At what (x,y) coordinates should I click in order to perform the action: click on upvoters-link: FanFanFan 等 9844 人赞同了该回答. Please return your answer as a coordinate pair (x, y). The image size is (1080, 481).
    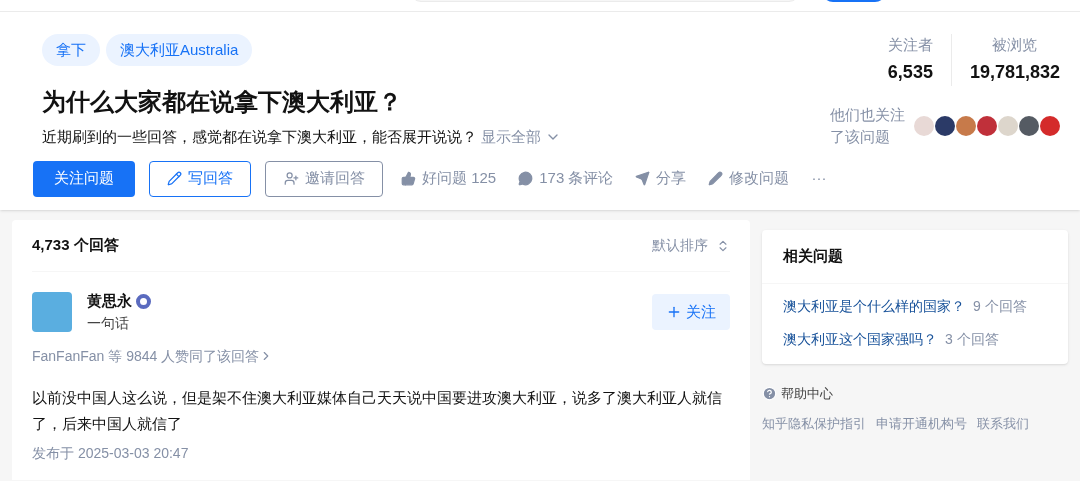
    Looking at the image, I should click on (153, 356).